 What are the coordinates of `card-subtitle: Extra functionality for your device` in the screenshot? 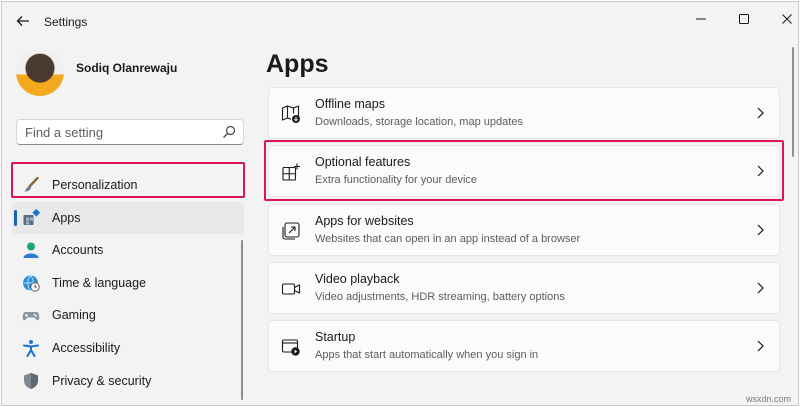 It's located at (396, 180).